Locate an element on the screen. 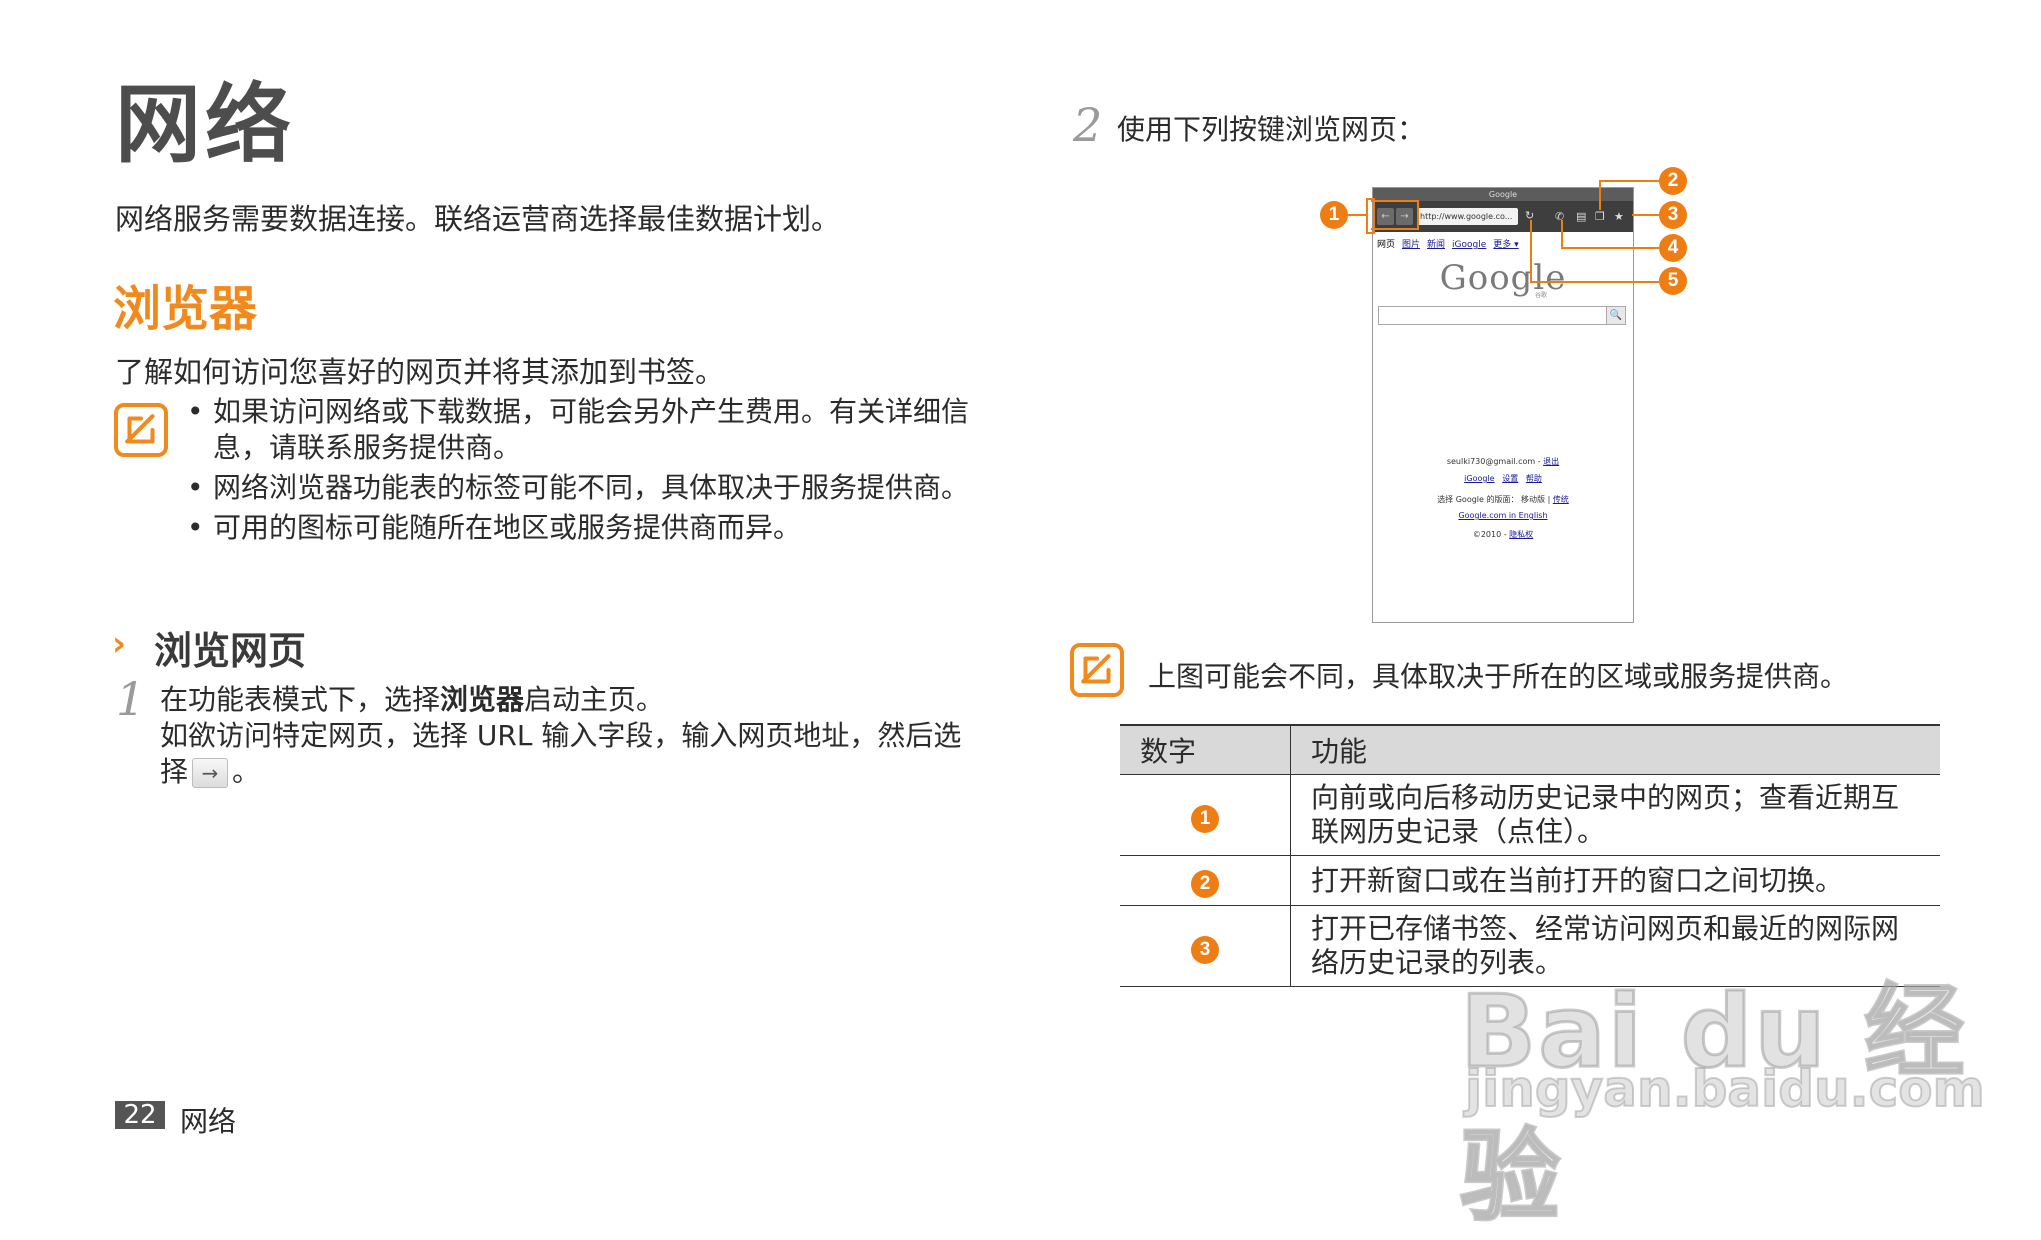 The height and width of the screenshot is (1240, 2041). footer-links: iGoogle 设置 帮助 is located at coordinates (1503, 478).